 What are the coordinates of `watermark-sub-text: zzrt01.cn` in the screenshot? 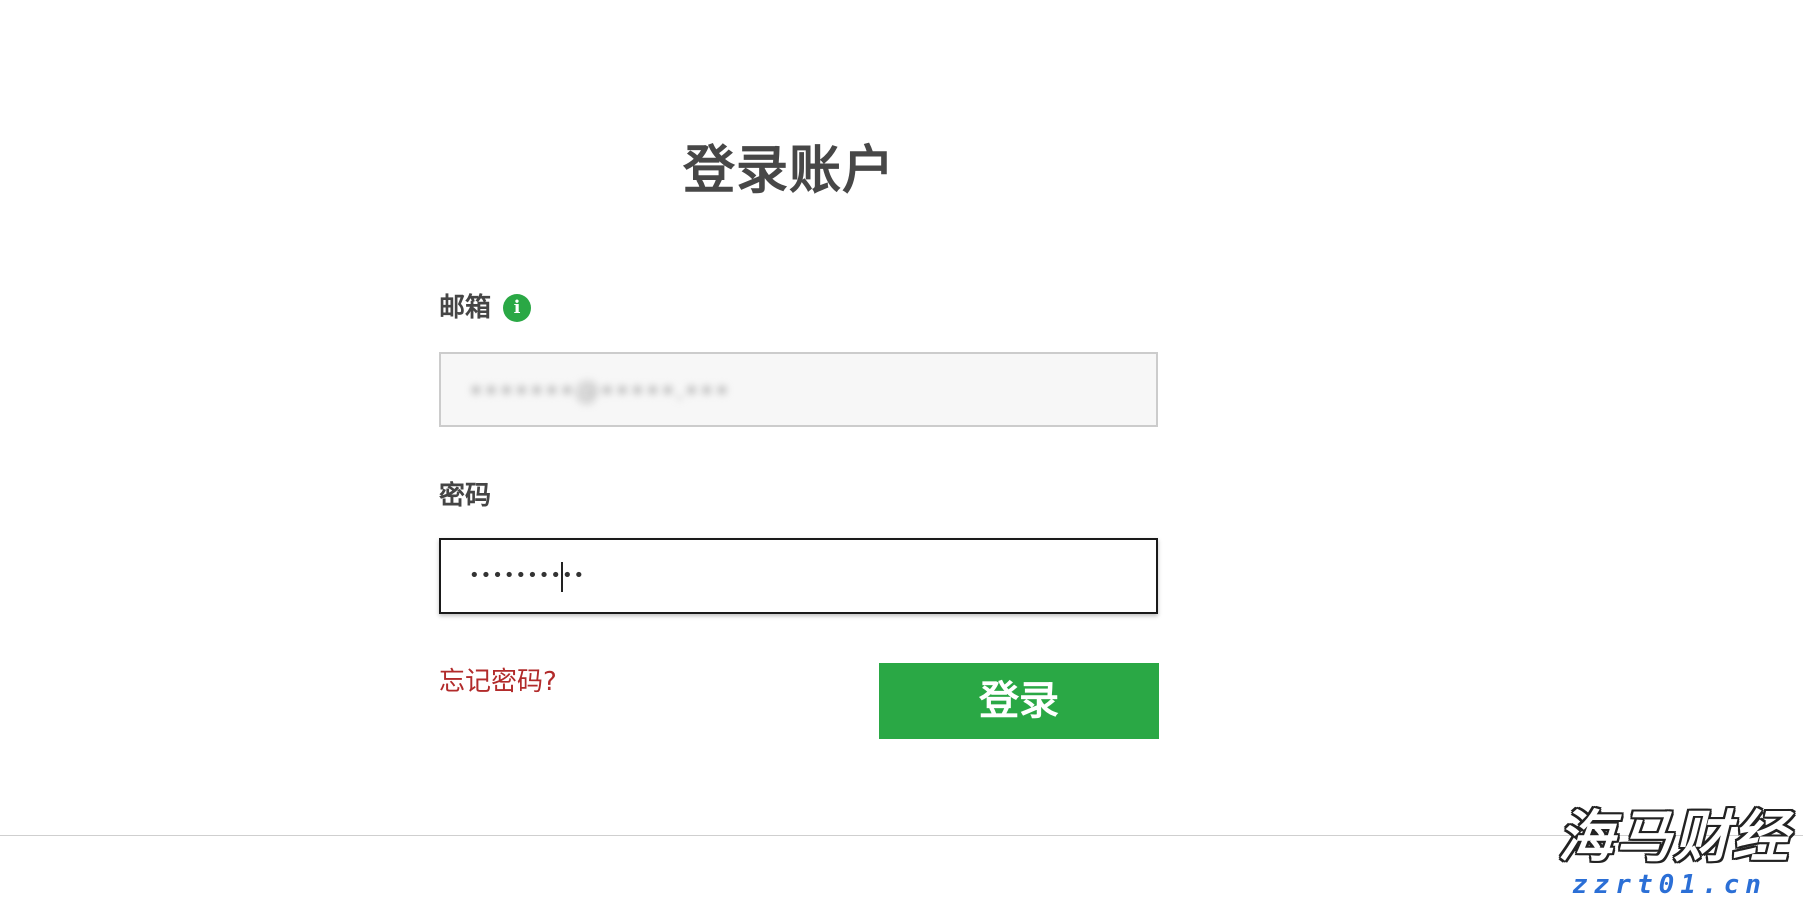 It's located at (1669, 885).